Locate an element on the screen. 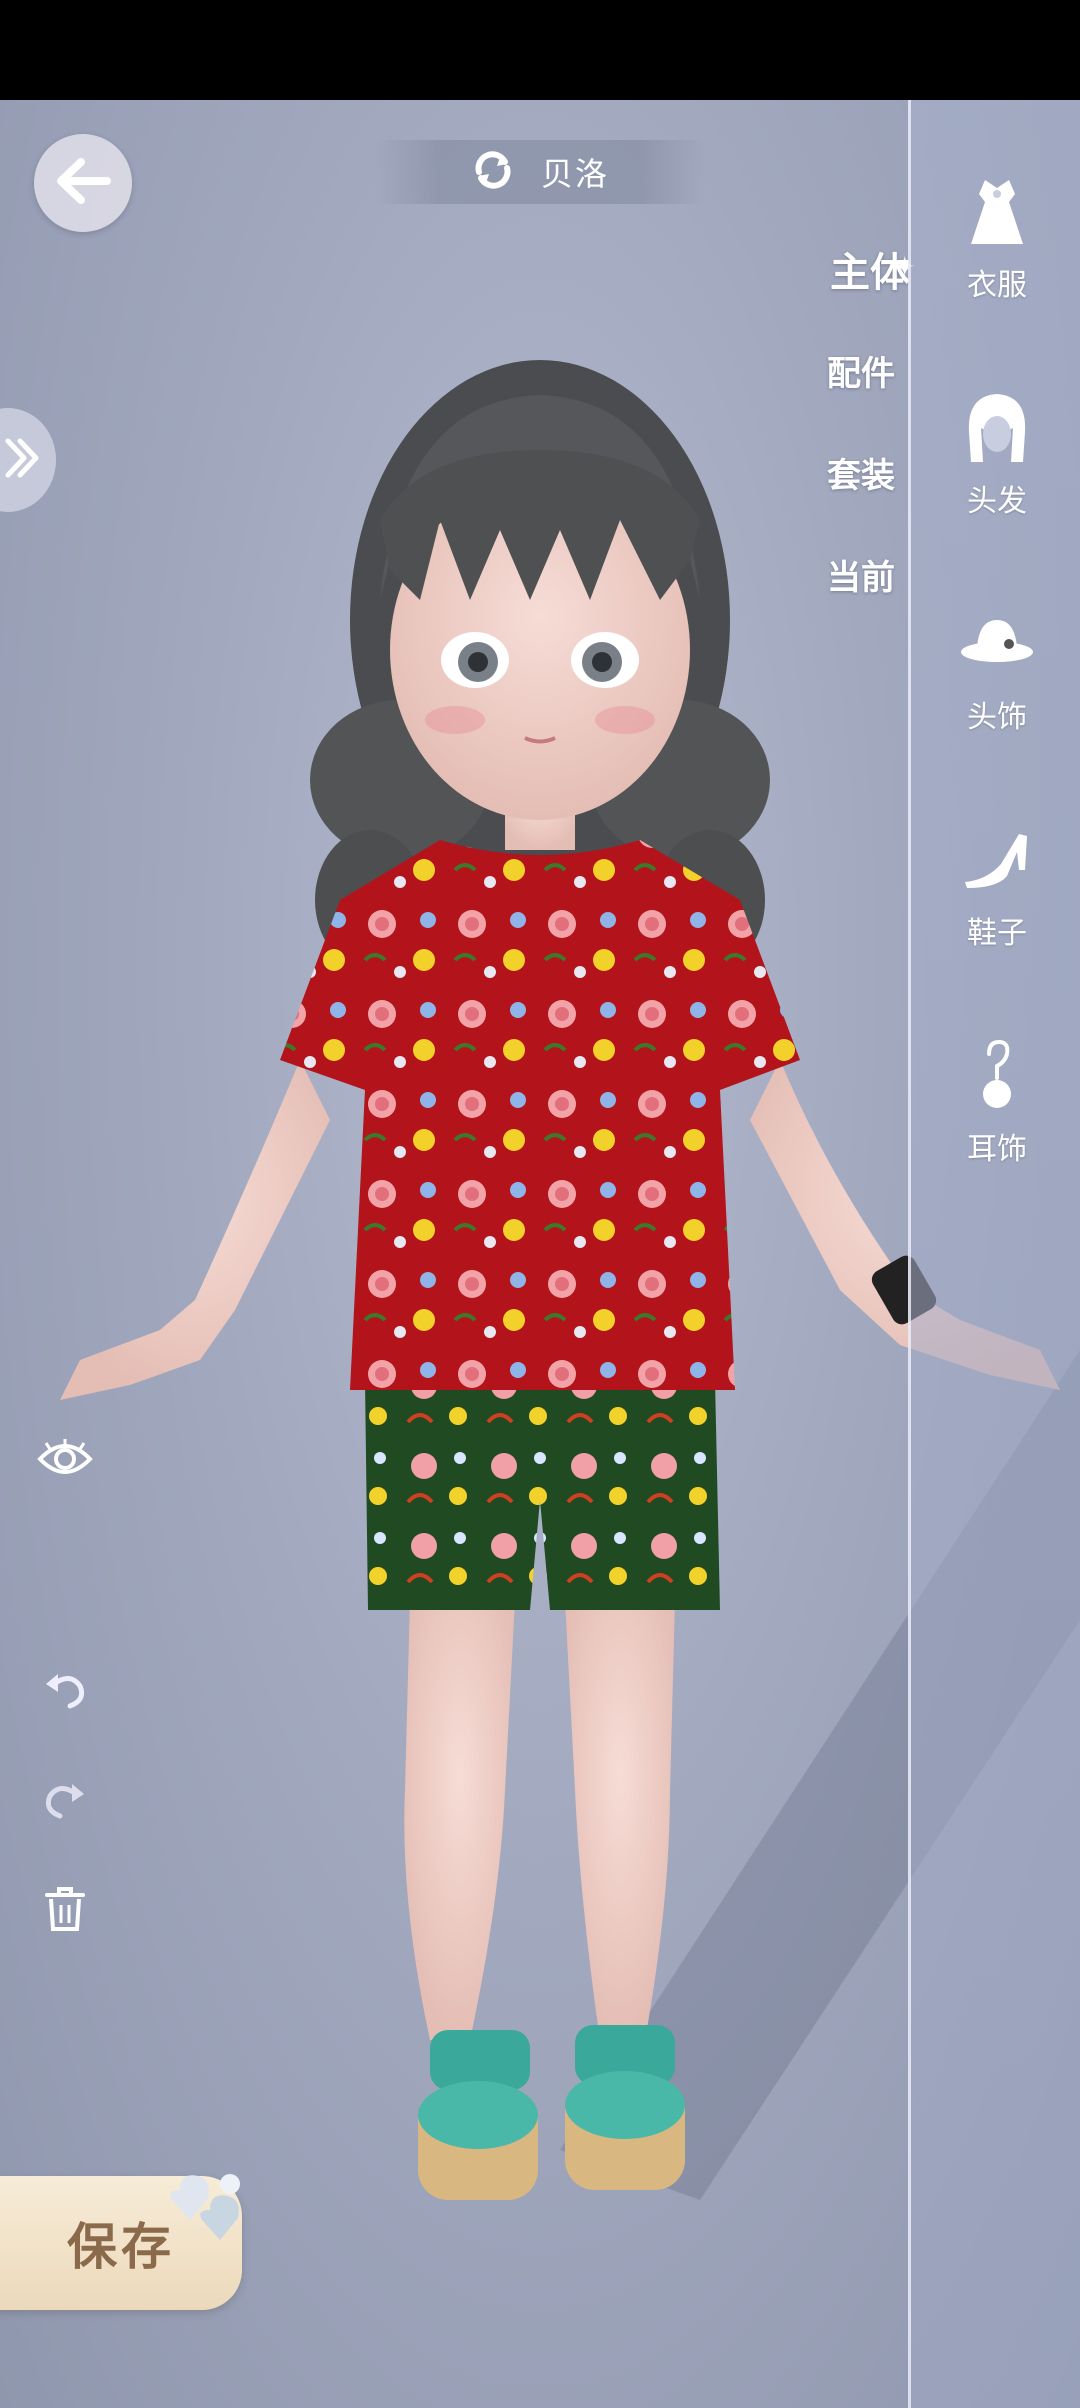  heart-decoration-icon is located at coordinates (205, 2207).